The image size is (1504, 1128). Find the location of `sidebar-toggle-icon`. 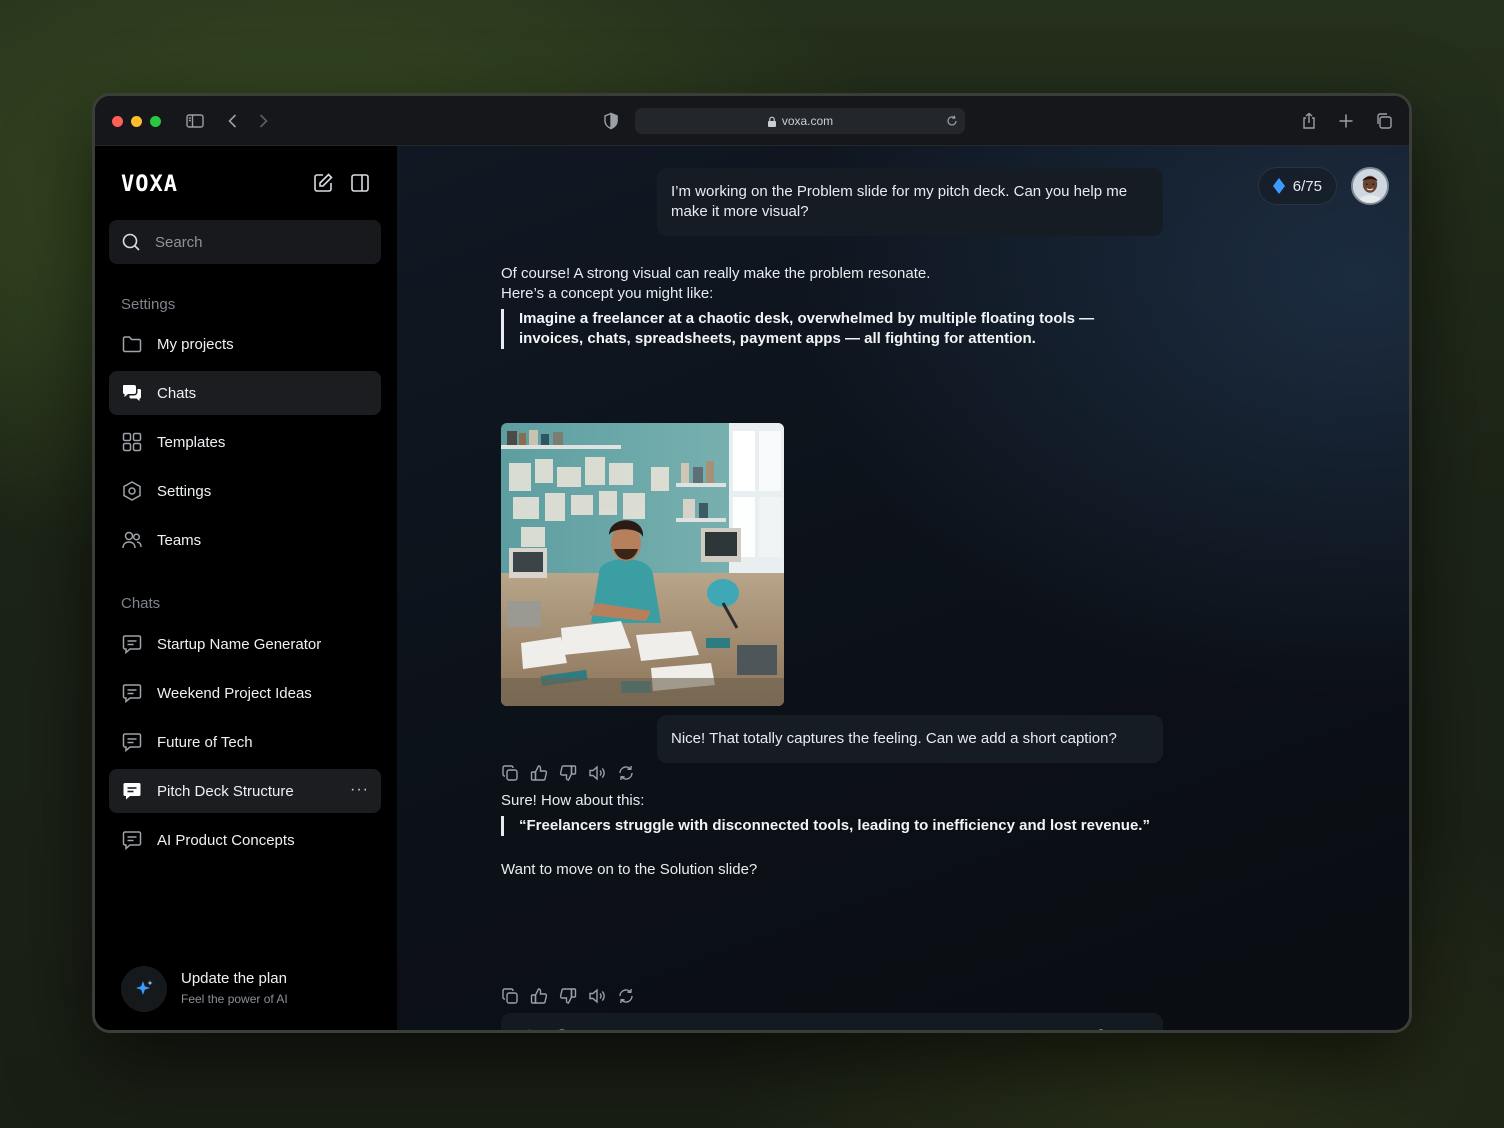

sidebar-toggle-icon is located at coordinates (195, 121).